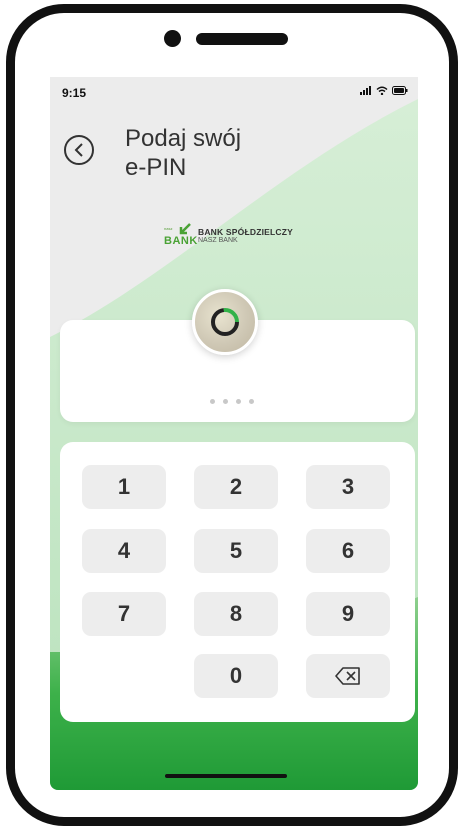 The height and width of the screenshot is (834, 466). What do you see at coordinates (236, 487) in the screenshot?
I see `key-2: 2` at bounding box center [236, 487].